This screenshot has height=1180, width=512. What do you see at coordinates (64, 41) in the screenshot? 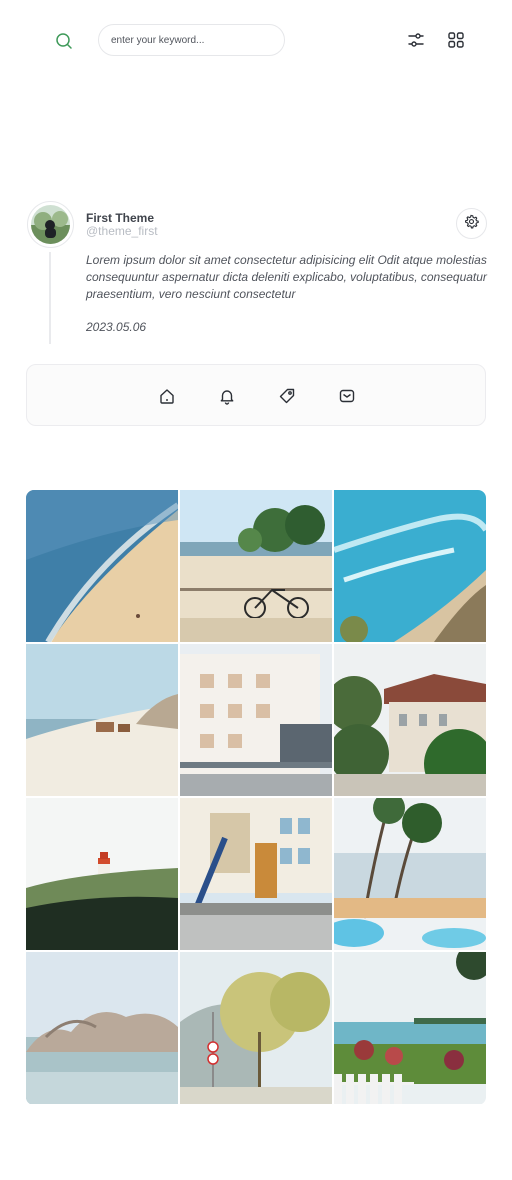
I see `search-icon` at bounding box center [64, 41].